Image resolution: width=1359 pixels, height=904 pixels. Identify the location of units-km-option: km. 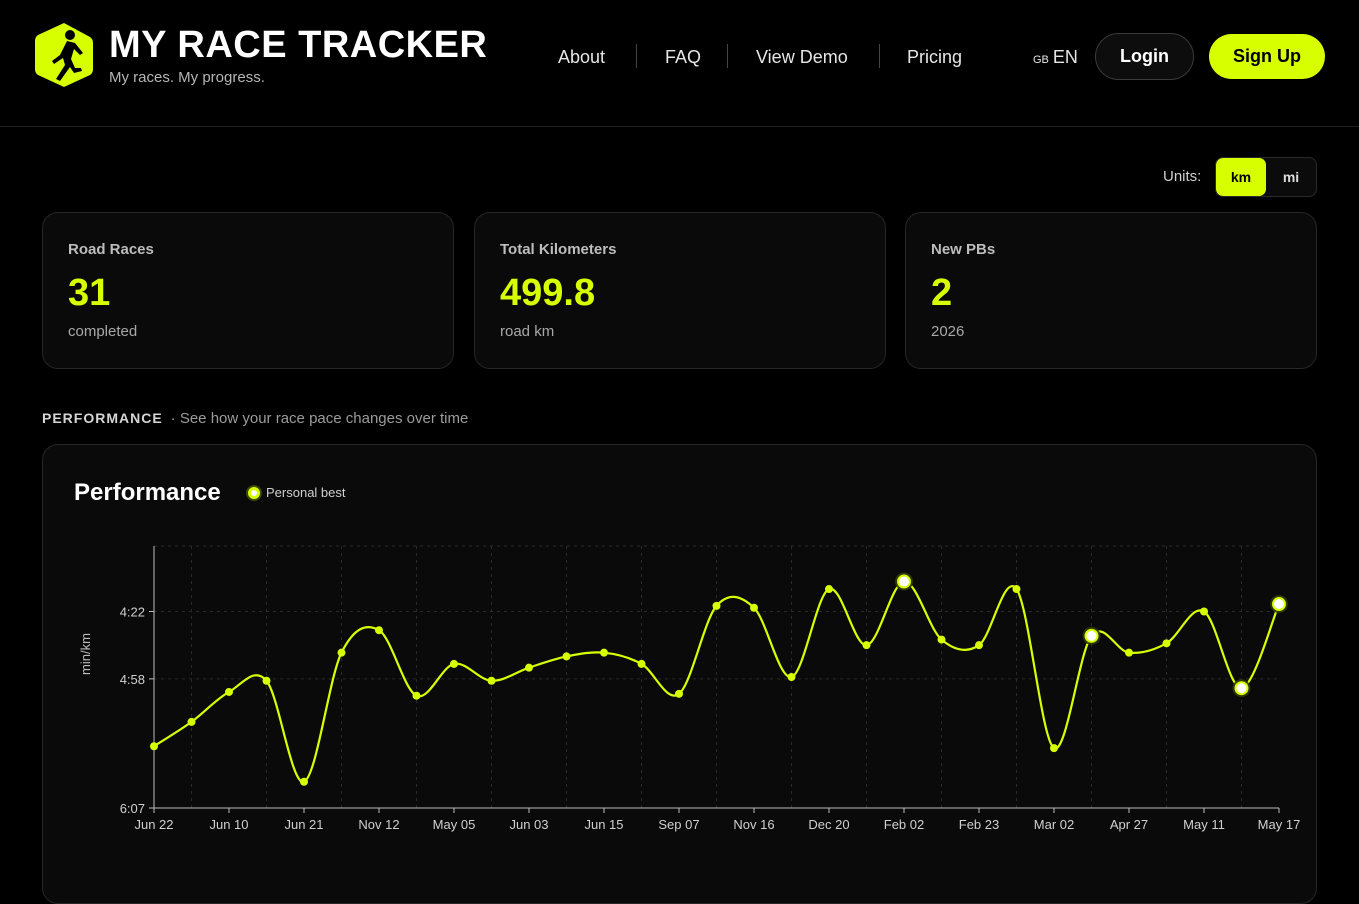
(1241, 177).